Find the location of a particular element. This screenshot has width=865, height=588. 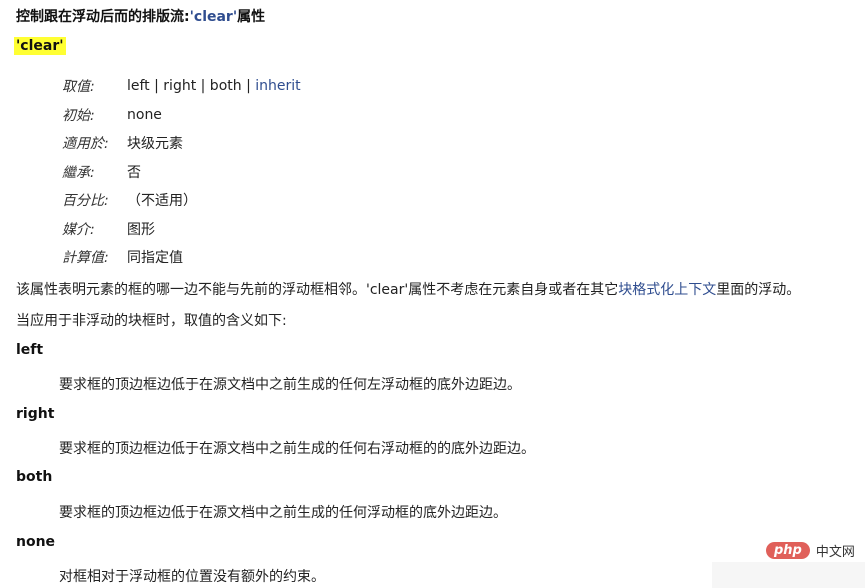

title-prefix: 控制跟在浮动后而的排版流: is located at coordinates (103, 17).